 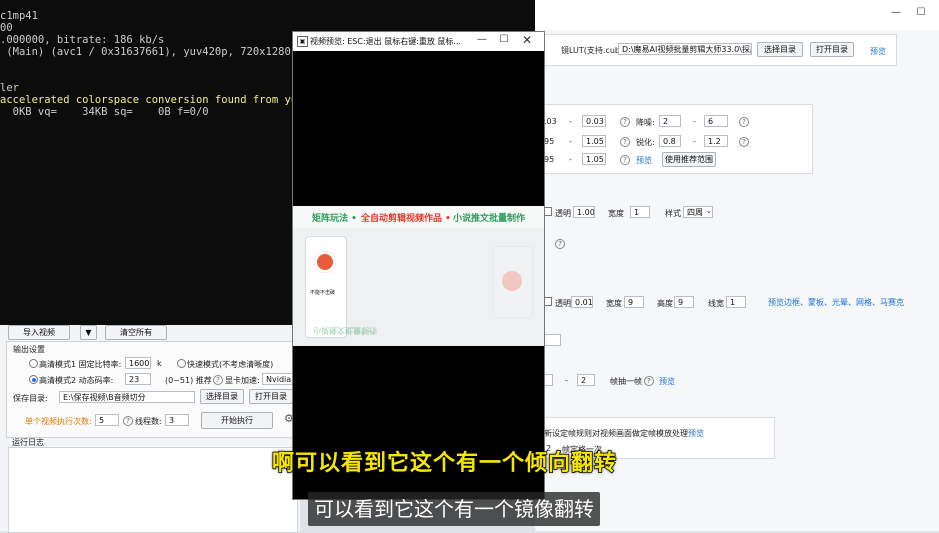 I want to click on grid-width-input: 9, so click(x=634, y=302).